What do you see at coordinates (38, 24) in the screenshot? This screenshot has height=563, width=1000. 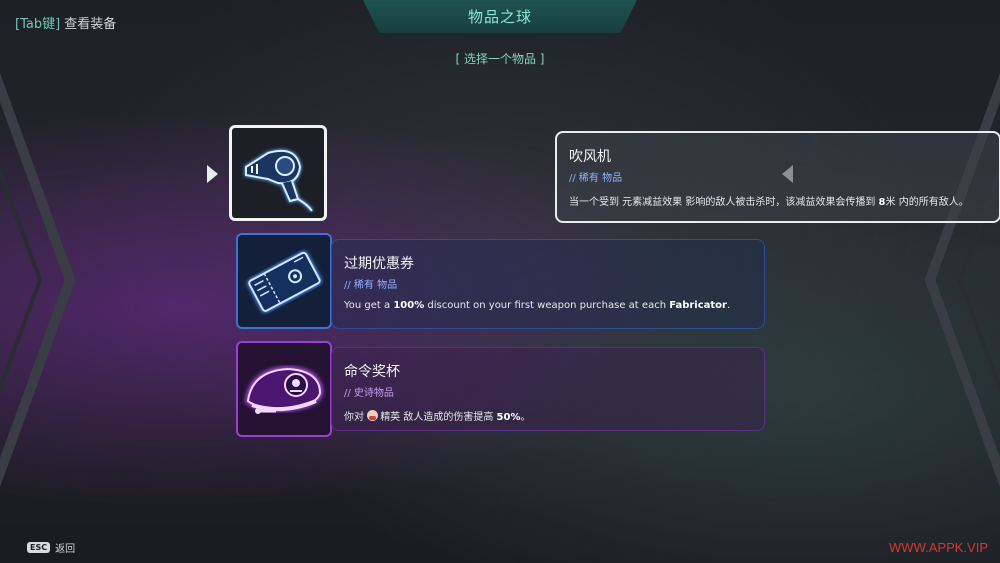 I see `tab-key-label: [Tab键]` at bounding box center [38, 24].